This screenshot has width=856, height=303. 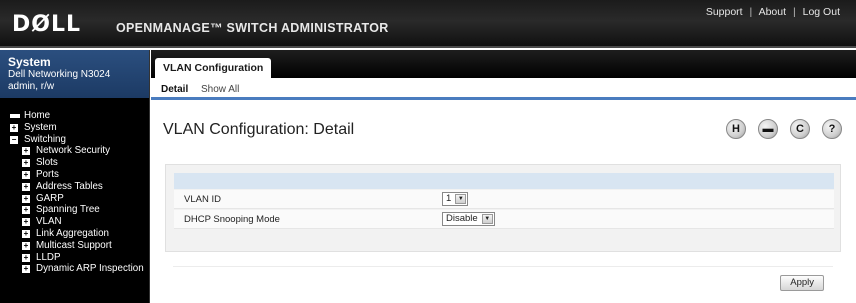 What do you see at coordinates (768, 129) in the screenshot?
I see `print-icon: ▬` at bounding box center [768, 129].